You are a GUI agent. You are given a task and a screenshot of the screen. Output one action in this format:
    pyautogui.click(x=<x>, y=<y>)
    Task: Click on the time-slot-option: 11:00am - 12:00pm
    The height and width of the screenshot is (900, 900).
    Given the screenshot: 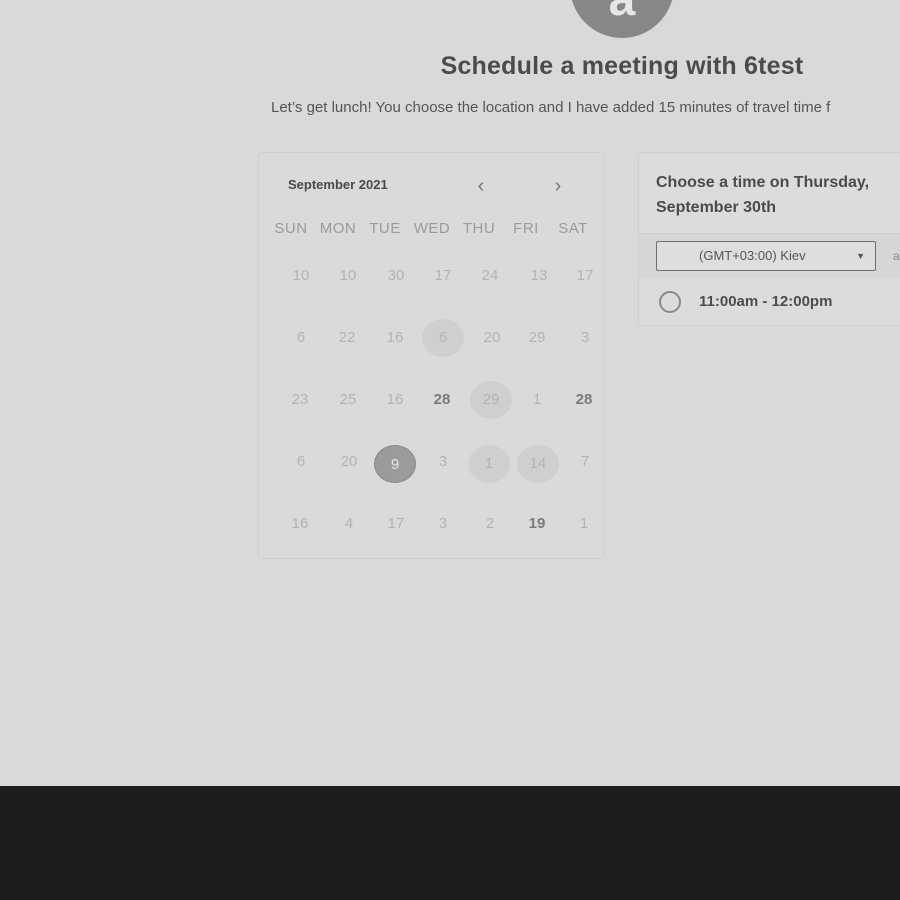 What is the action you would take?
    pyautogui.click(x=779, y=304)
    